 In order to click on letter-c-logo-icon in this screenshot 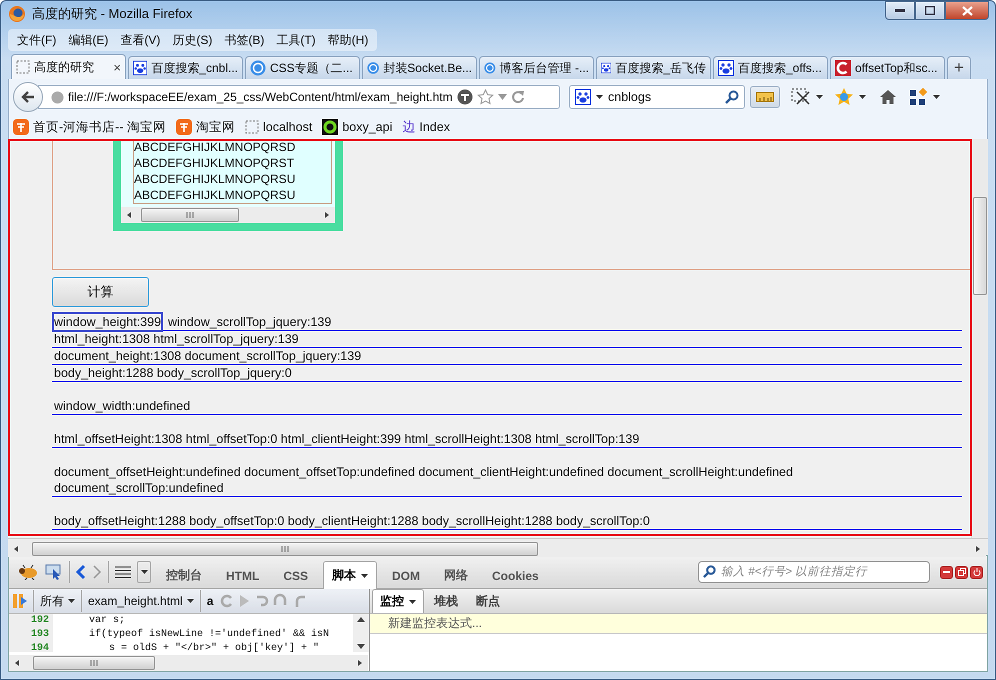, I will do `click(843, 68)`.